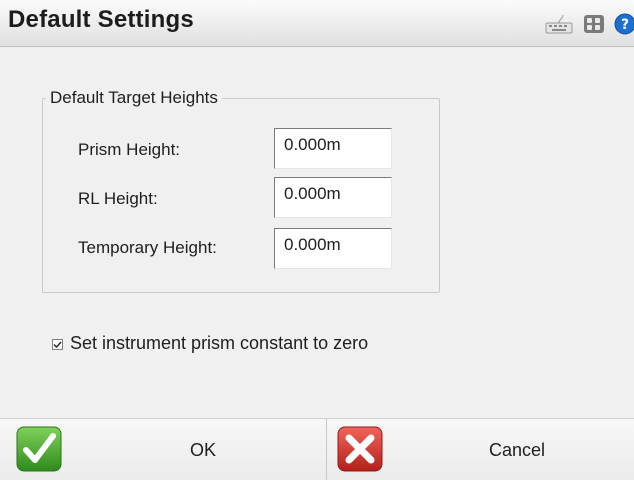 The height and width of the screenshot is (480, 634). Describe the element at coordinates (134, 98) in the screenshot. I see `group-legend: Default Target Heights` at that location.